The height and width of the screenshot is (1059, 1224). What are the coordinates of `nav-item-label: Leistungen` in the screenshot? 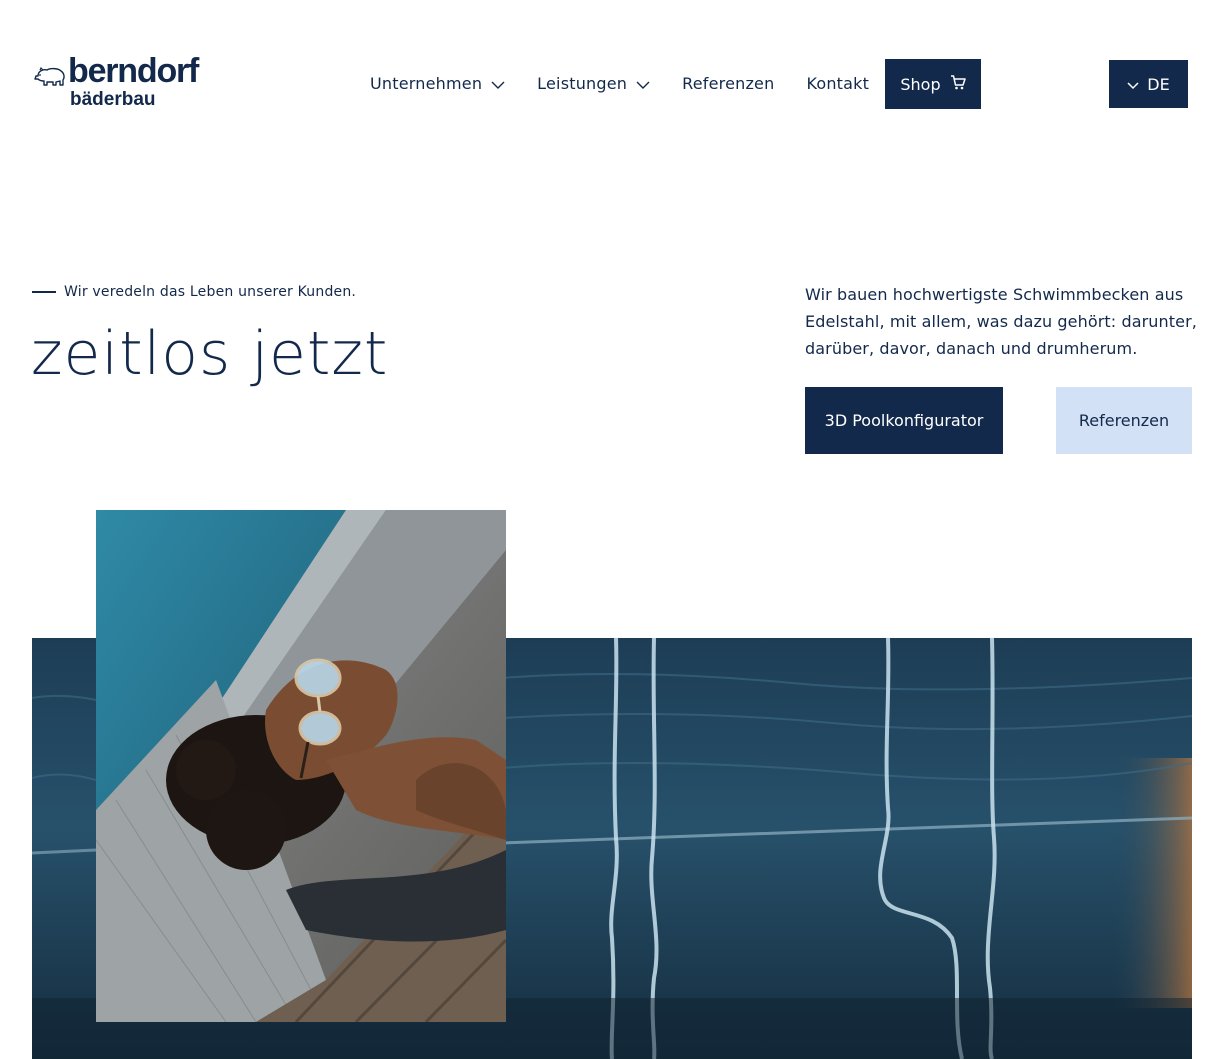 It's located at (582, 83).